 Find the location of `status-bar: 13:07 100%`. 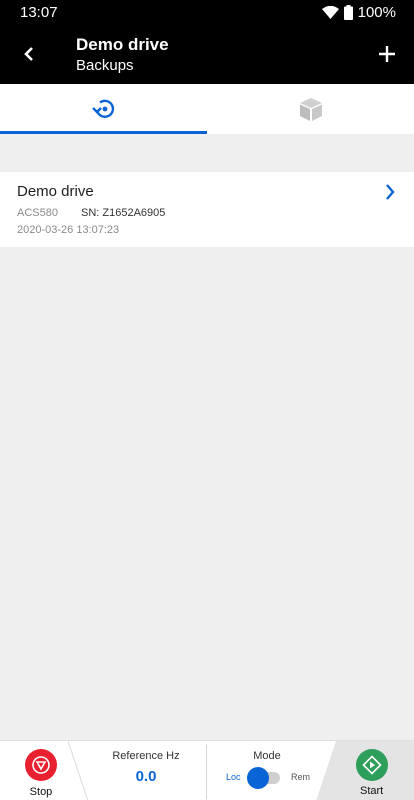

status-bar: 13:07 100% is located at coordinates (207, 12).